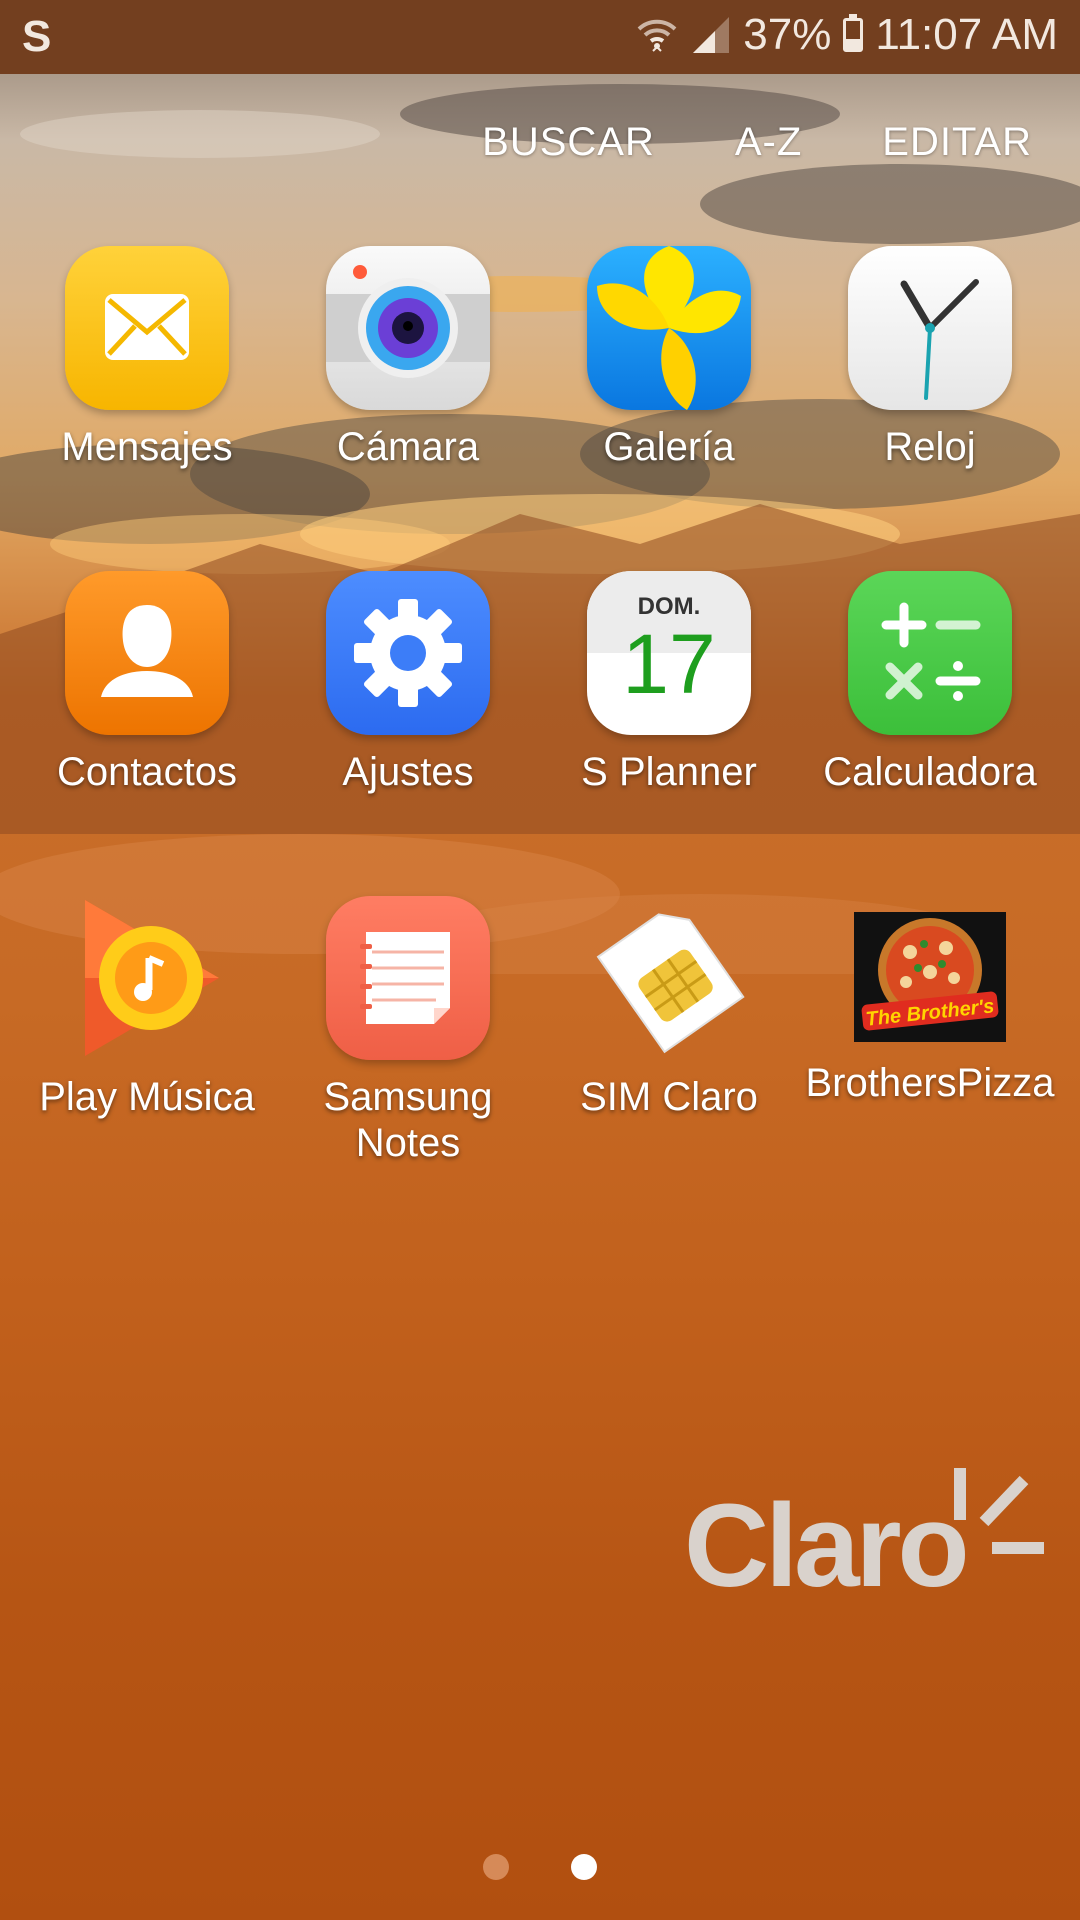  I want to click on app-s-planner: DOM. 17 S Planner, so click(669, 683).